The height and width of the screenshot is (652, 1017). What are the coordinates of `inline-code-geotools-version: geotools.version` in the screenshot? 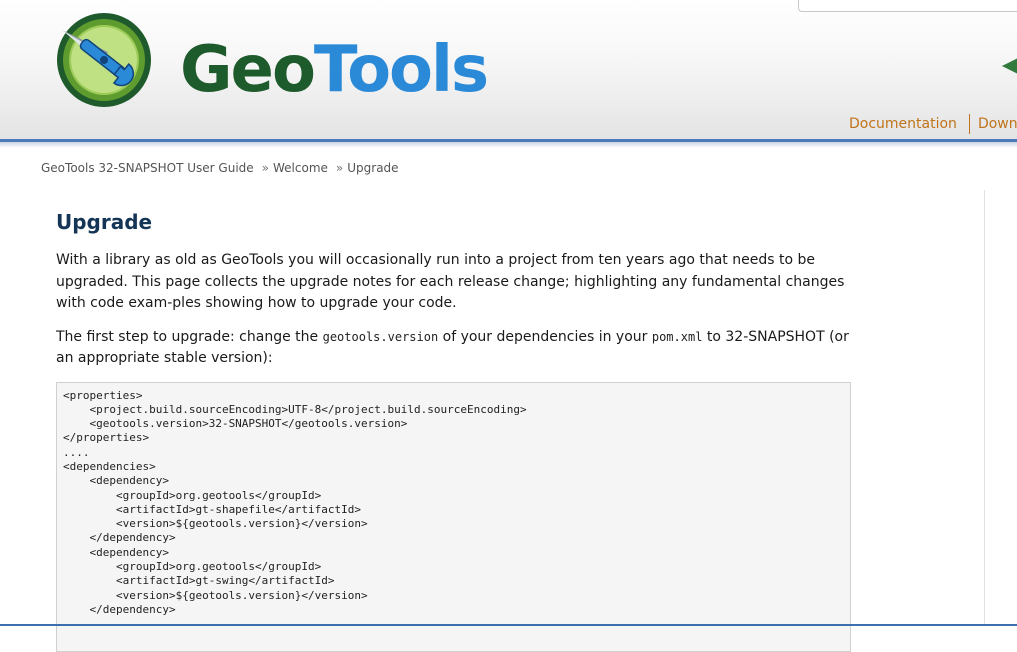 It's located at (380, 336).